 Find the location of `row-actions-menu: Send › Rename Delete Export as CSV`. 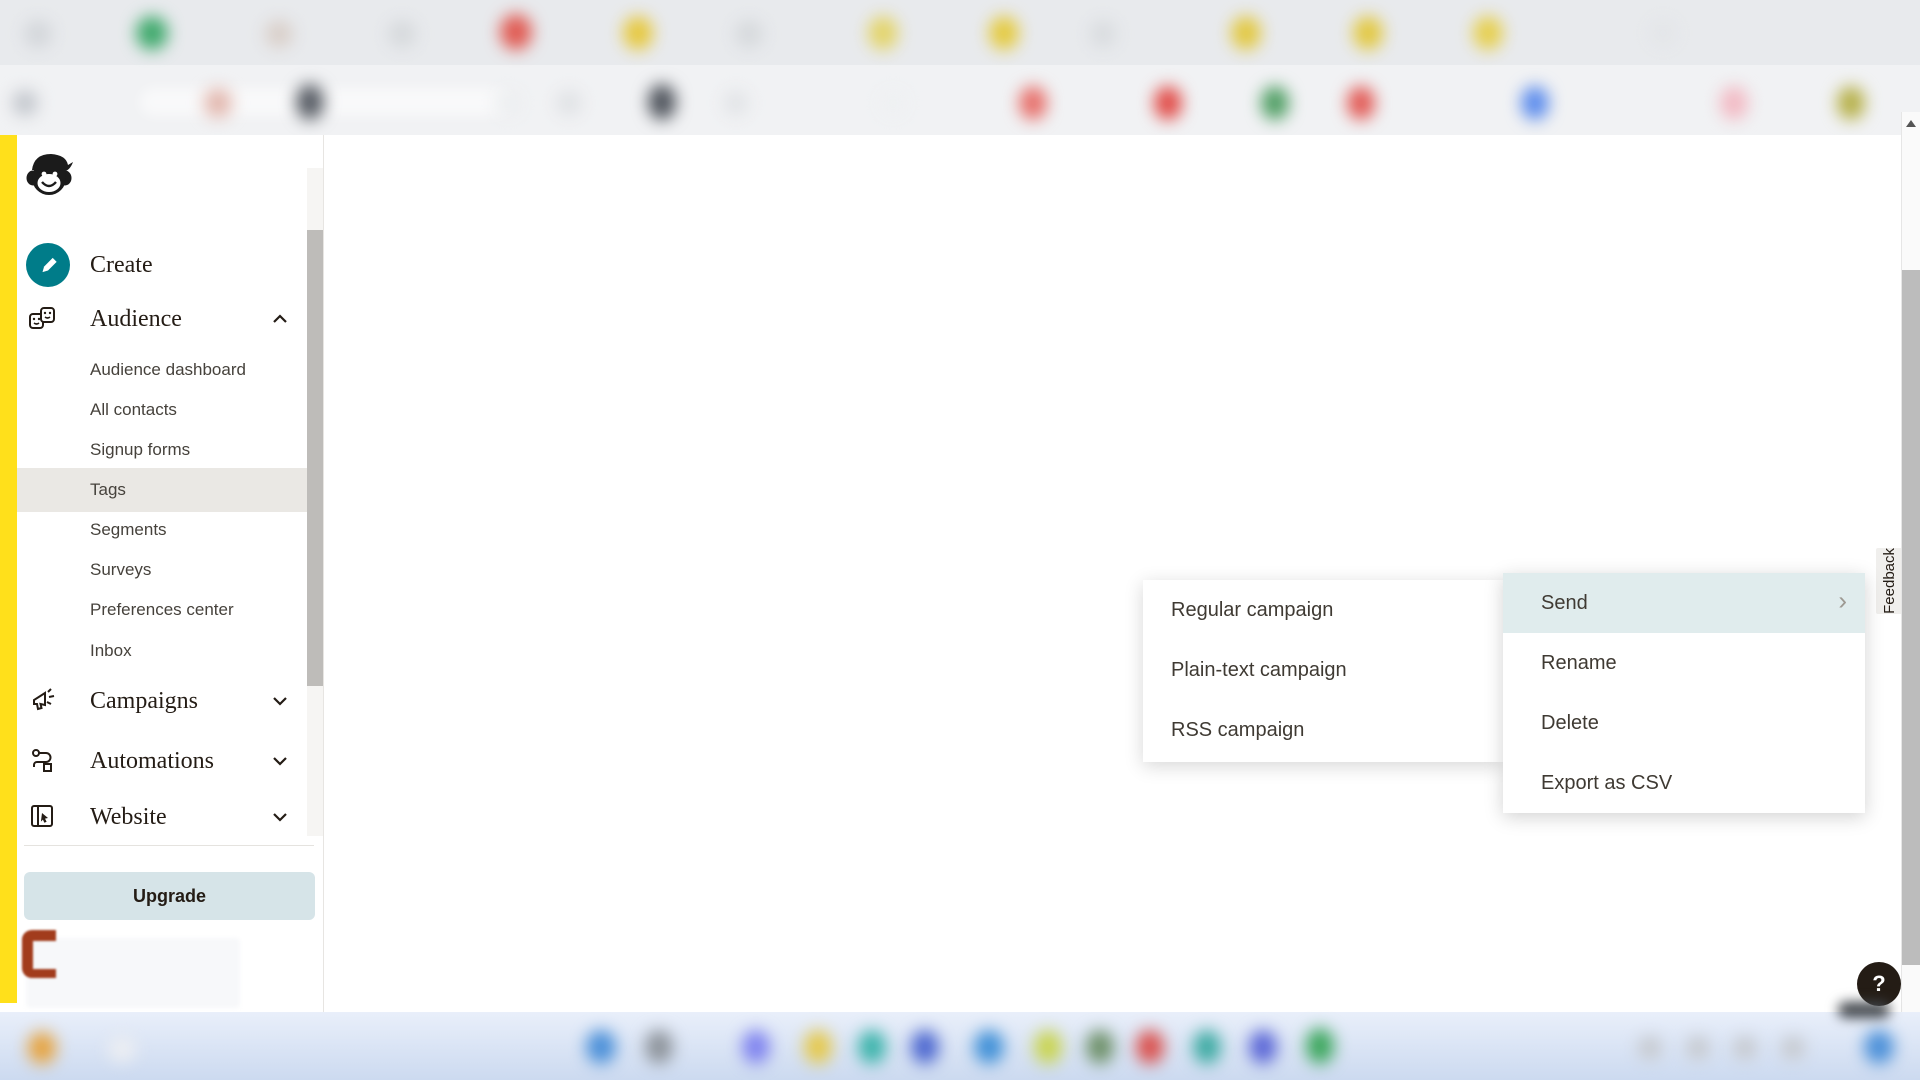

row-actions-menu: Send › Rename Delete Export as CSV is located at coordinates (1684, 693).